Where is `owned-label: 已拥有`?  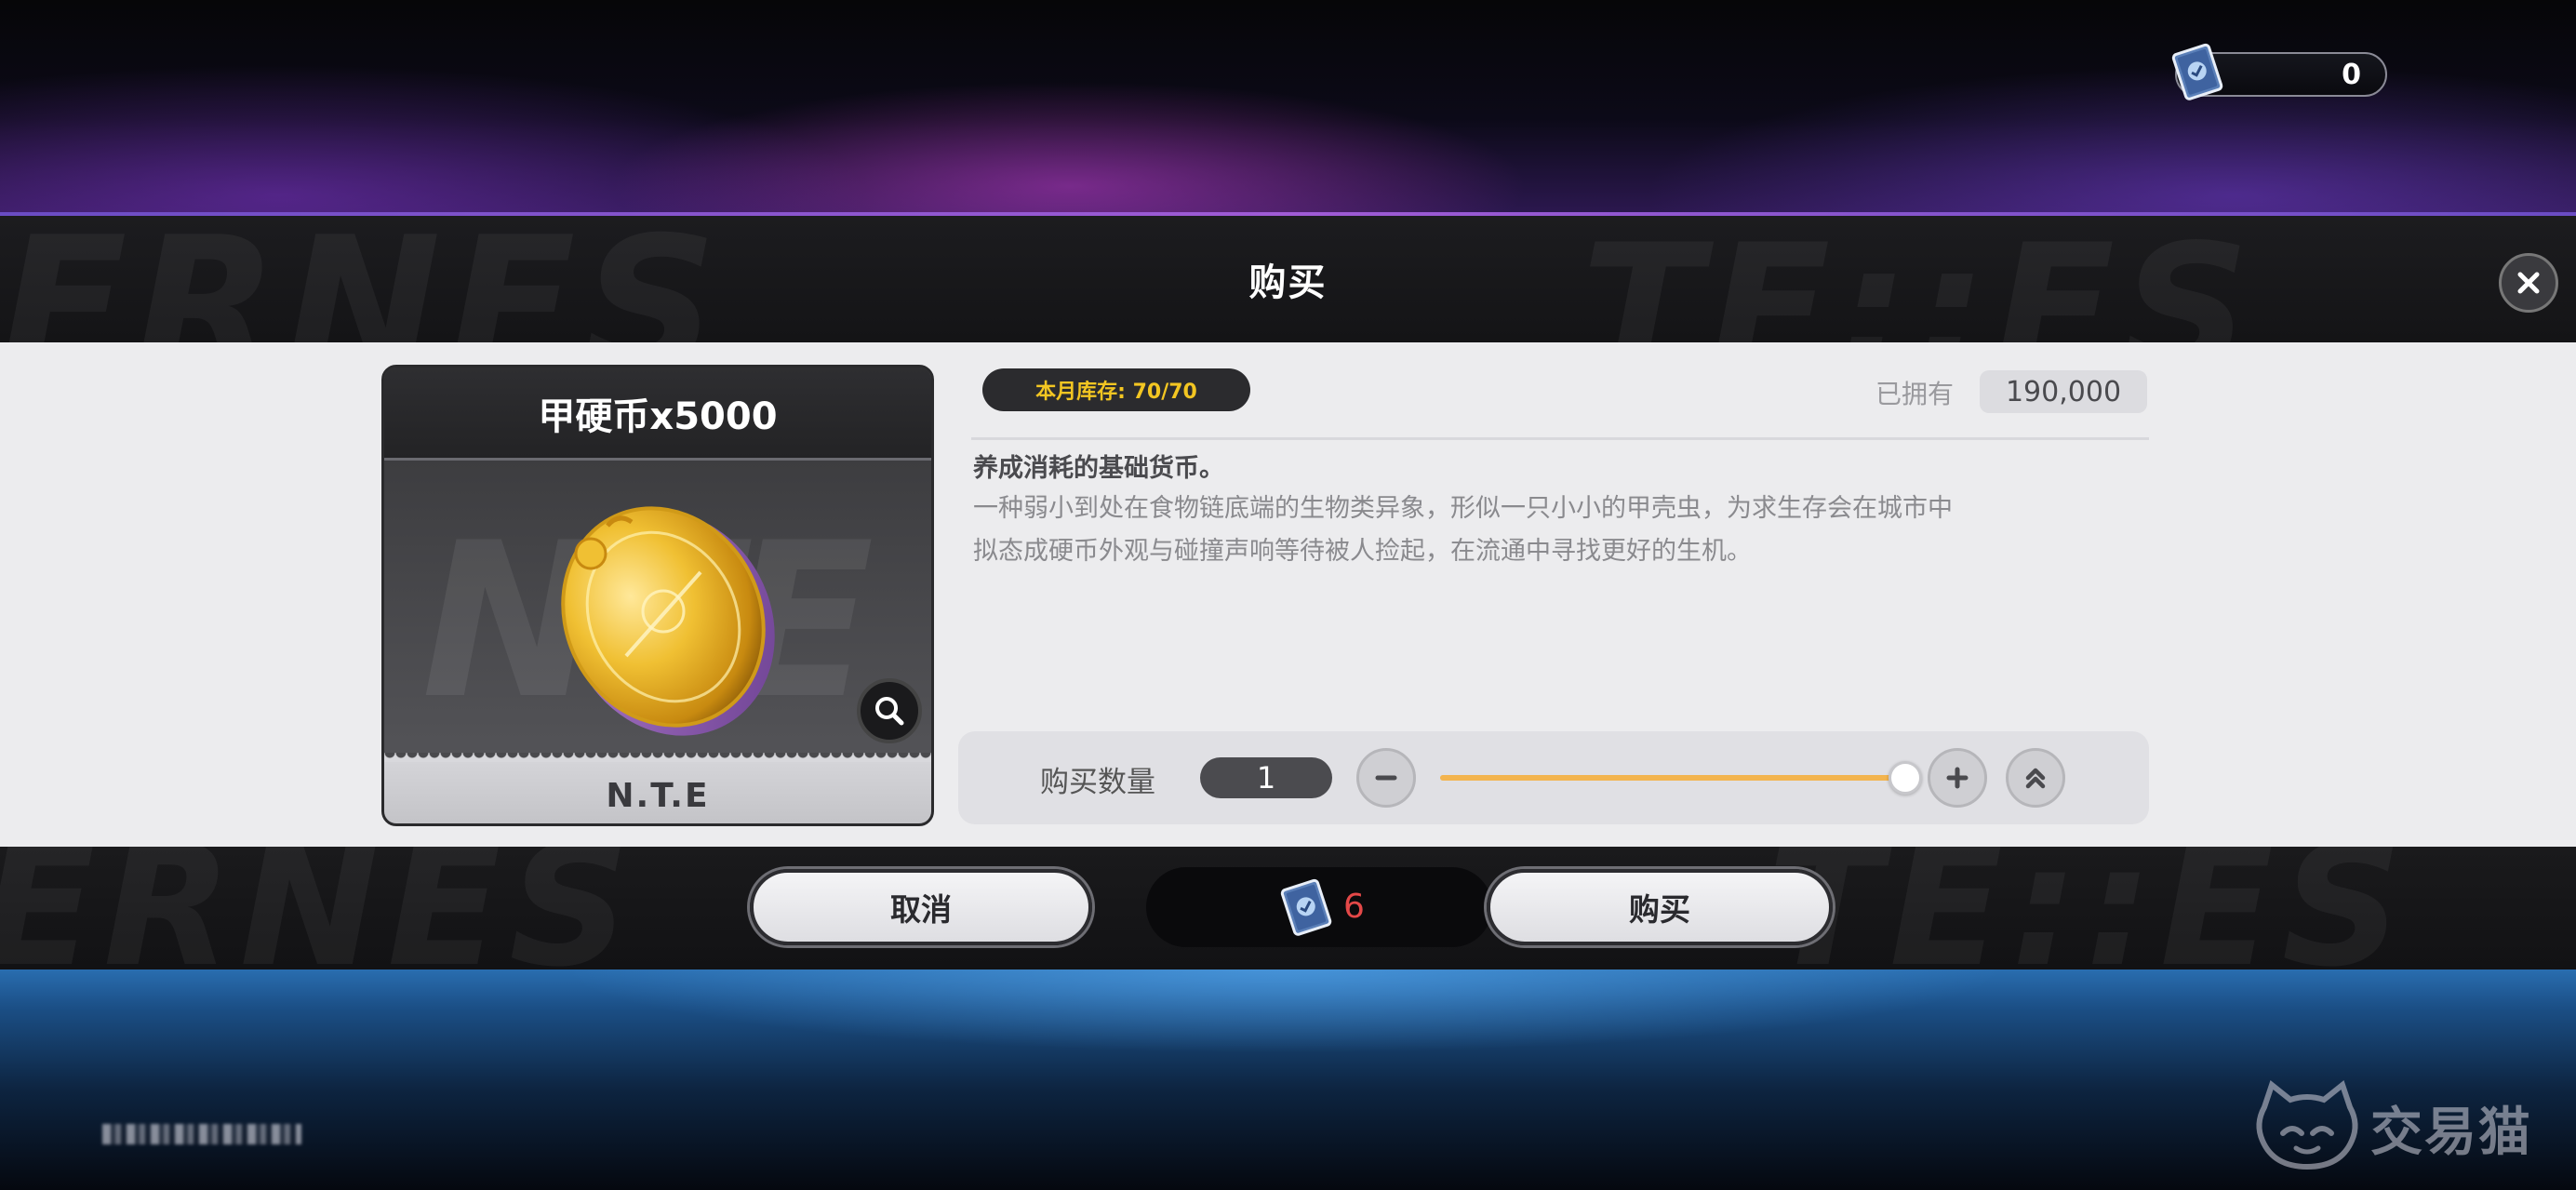
owned-label: 已拥有 is located at coordinates (1915, 394).